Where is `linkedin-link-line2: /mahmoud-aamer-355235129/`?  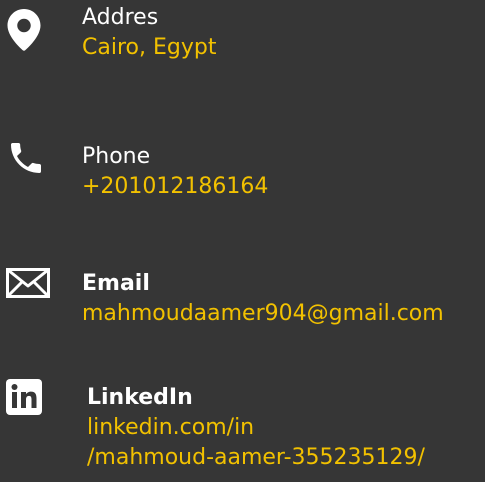
linkedin-link-line2: /mahmoud-aamer-355235129/ is located at coordinates (256, 458).